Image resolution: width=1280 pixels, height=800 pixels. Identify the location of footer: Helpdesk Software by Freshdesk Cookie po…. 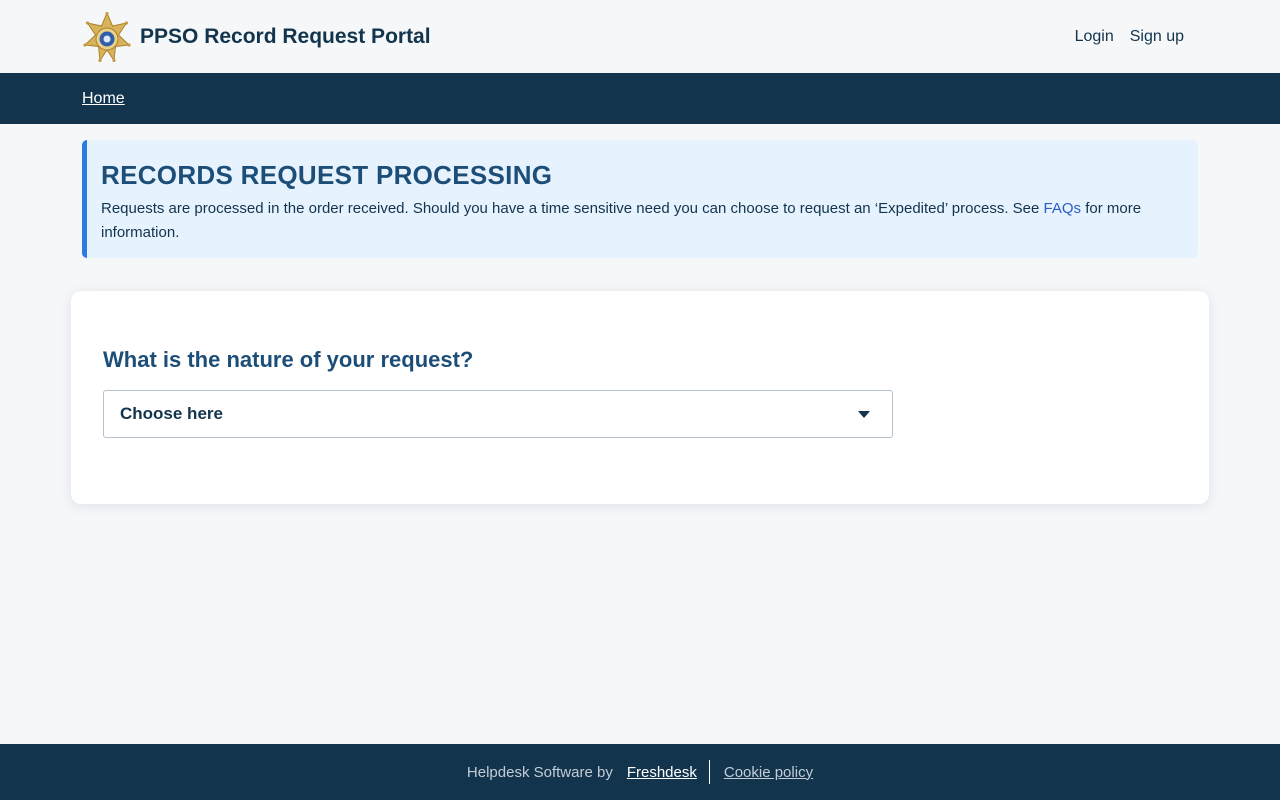
(640, 772).